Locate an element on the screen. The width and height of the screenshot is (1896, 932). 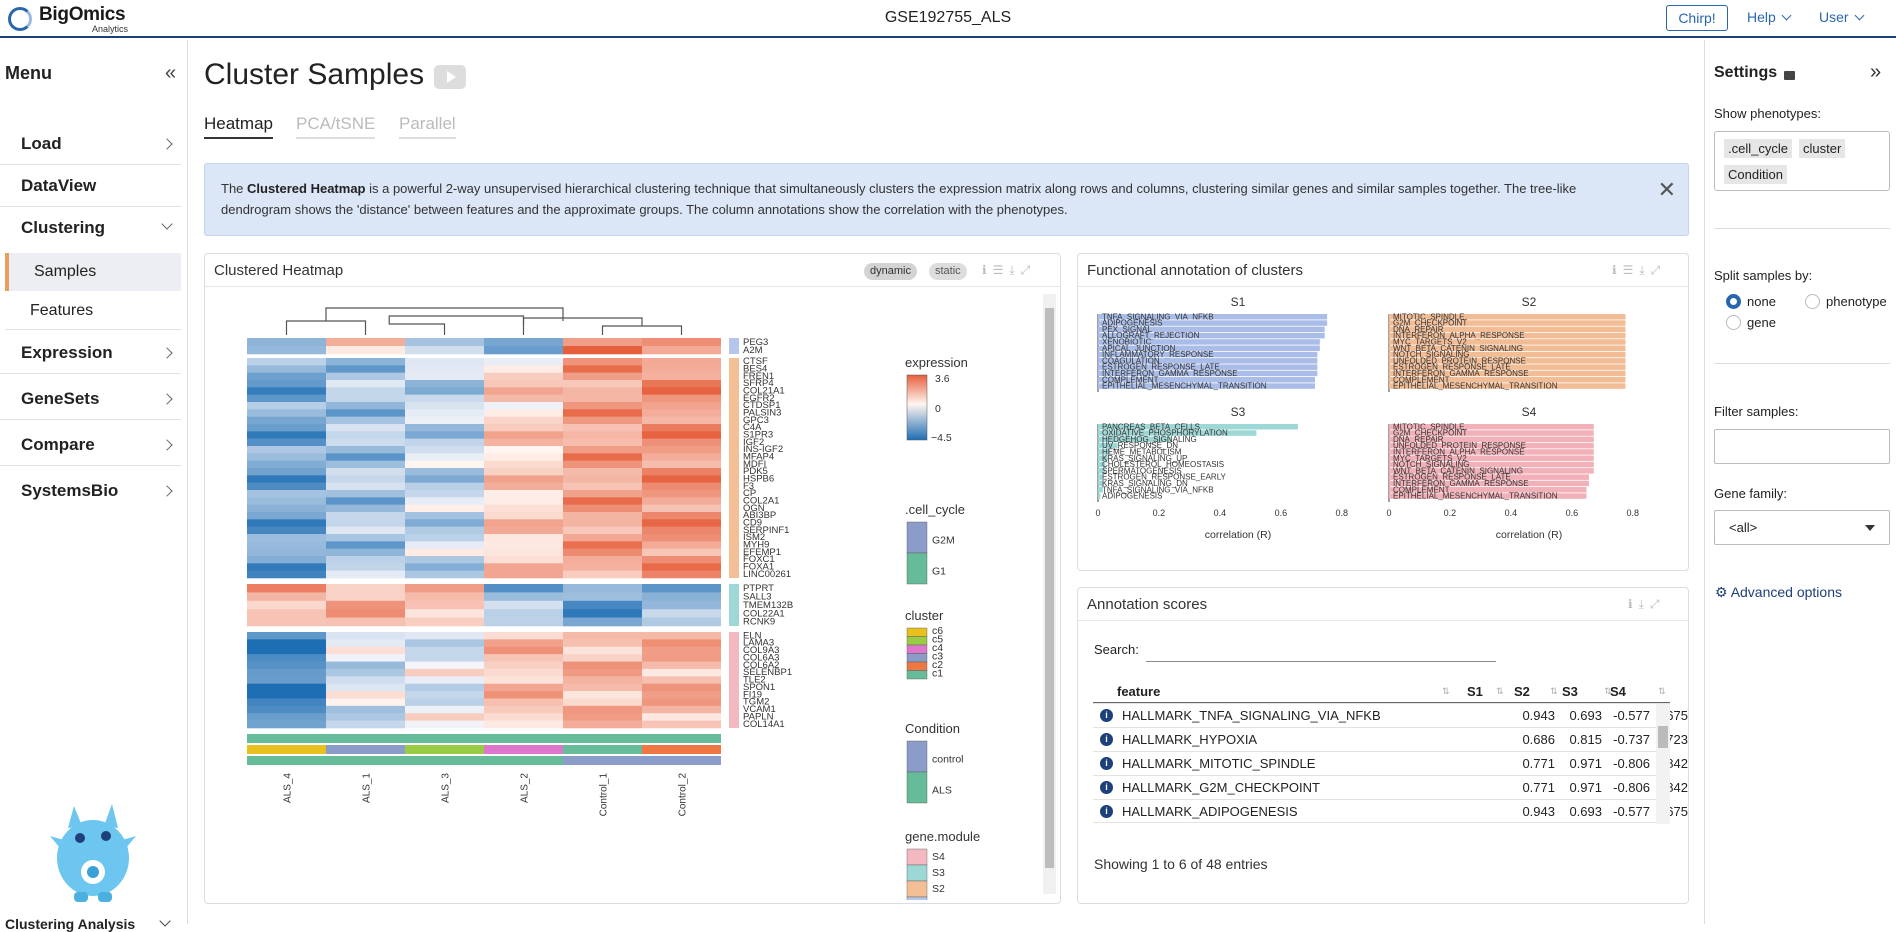
analysis-selector: Clustering Analysis is located at coordinates (70, 924).